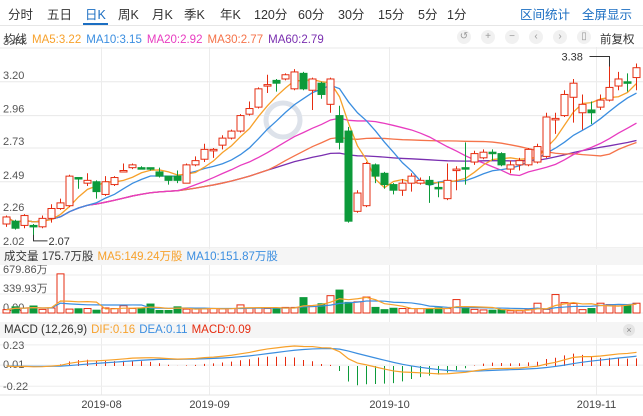 This screenshot has height=416, width=643. Describe the element at coordinates (113, 330) in the screenshot. I see `macd-dif: DIF:0.16` at that location.